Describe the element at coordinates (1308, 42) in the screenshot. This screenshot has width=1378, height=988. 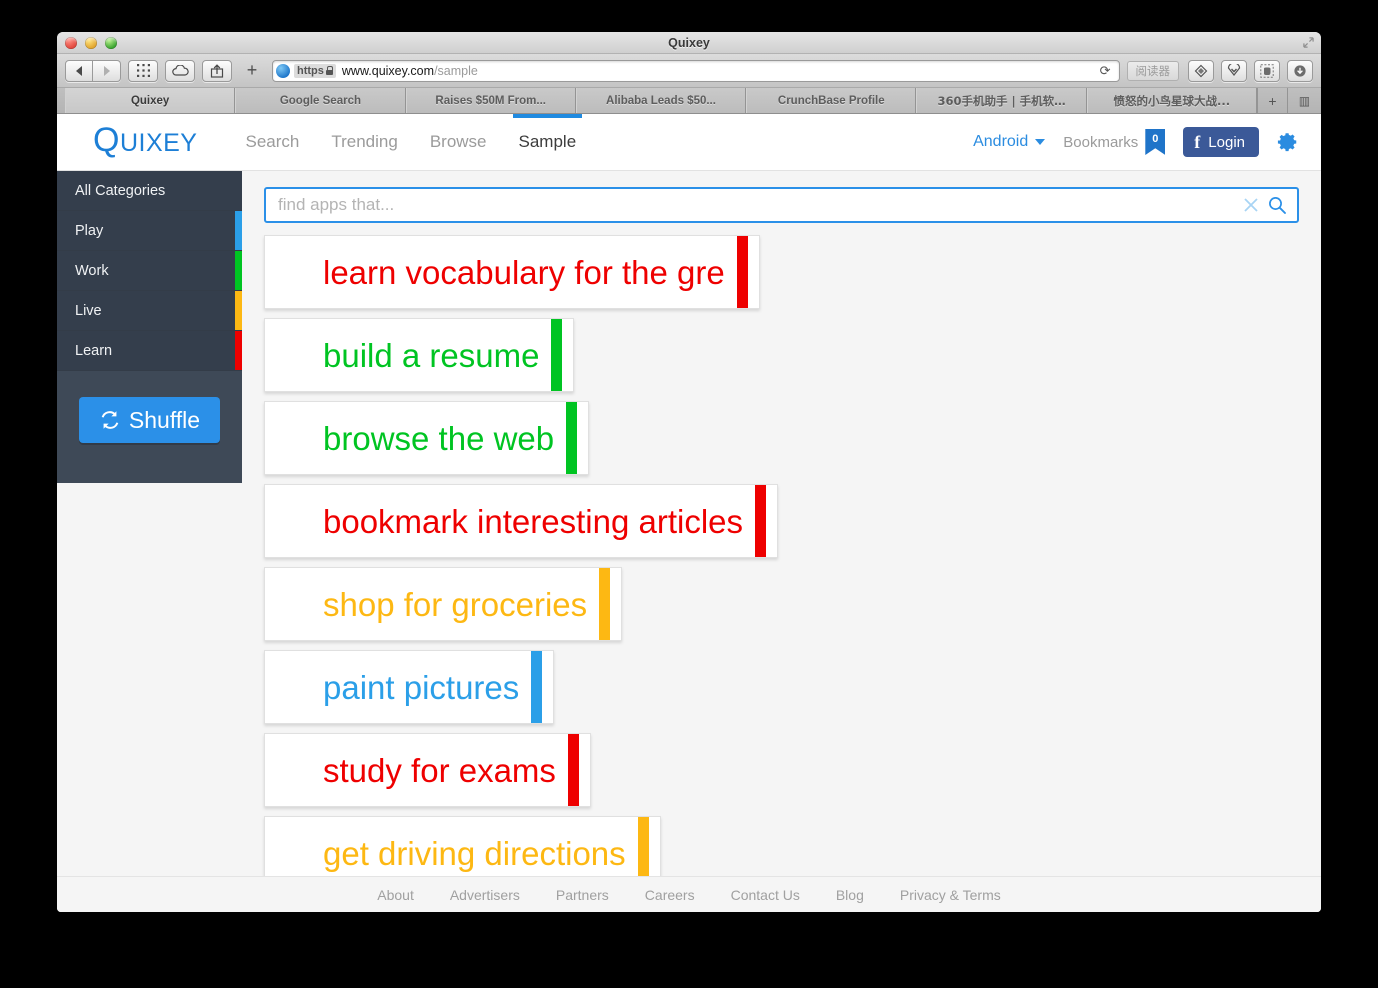
I see `fullscreen-icon` at that location.